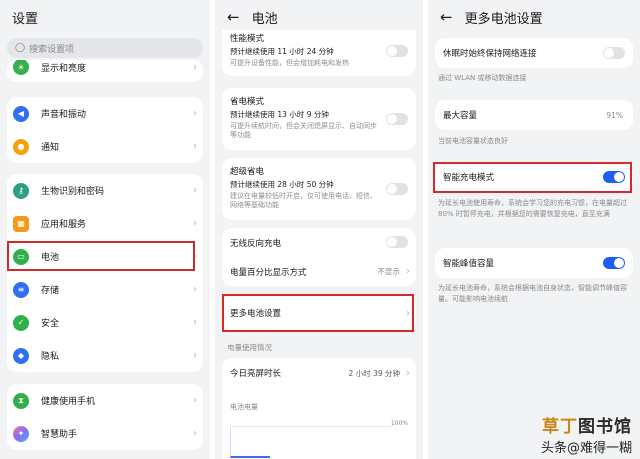  I want to click on settings-item-label: 健康使用手机, so click(68, 402).